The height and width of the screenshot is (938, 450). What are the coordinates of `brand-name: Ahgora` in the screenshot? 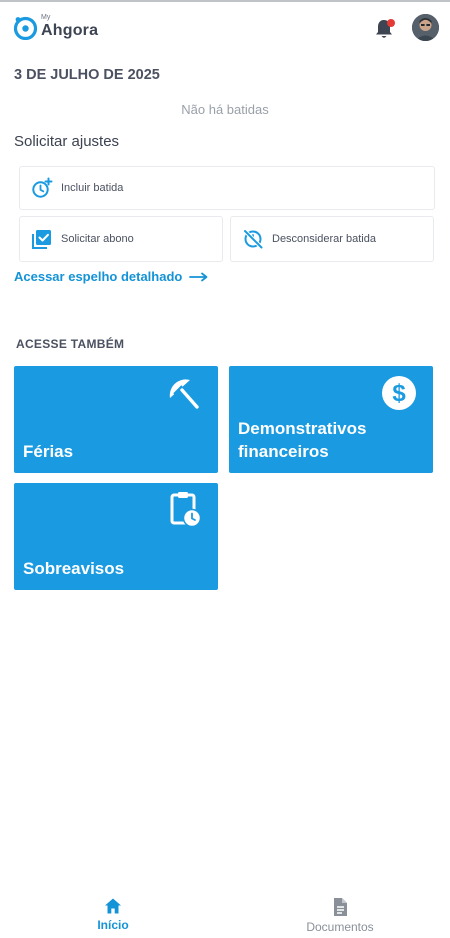 It's located at (70, 30).